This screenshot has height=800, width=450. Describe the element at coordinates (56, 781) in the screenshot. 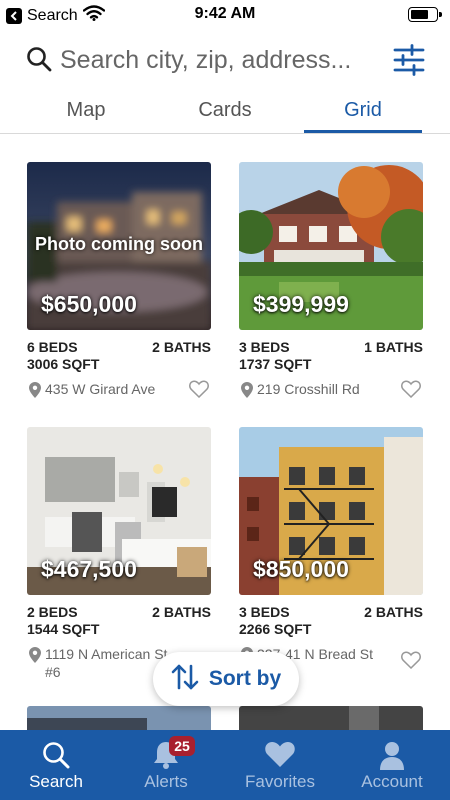

I see `nav-label: Search` at that location.